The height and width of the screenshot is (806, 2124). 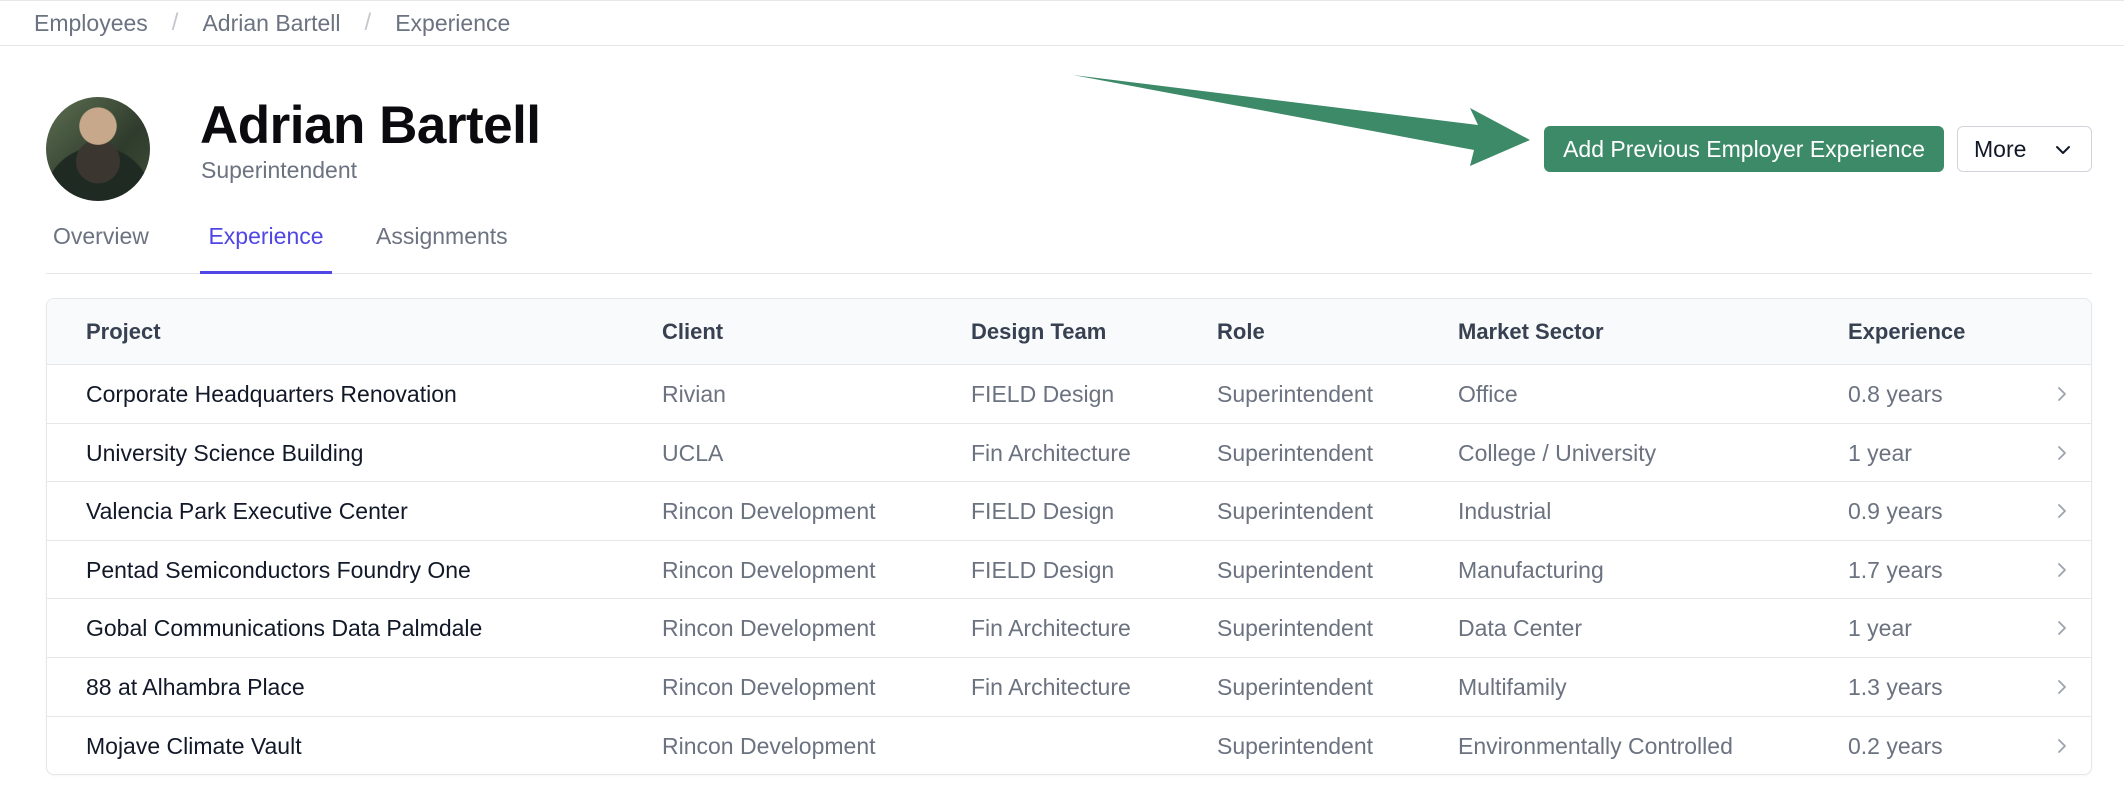 What do you see at coordinates (2063, 150) in the screenshot?
I see `chevron-down-icon` at bounding box center [2063, 150].